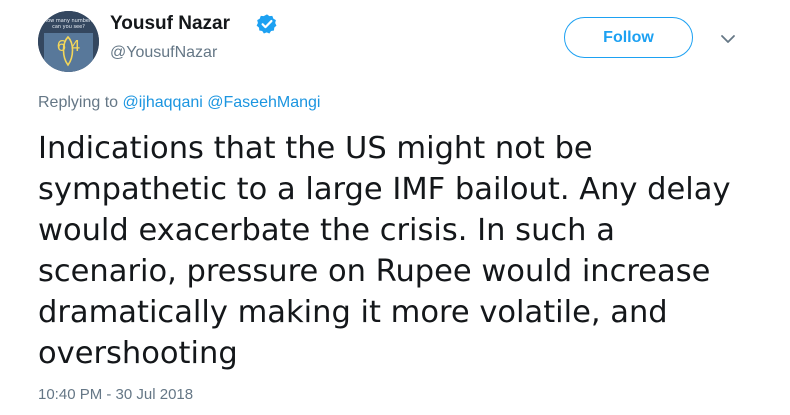 The width and height of the screenshot is (790, 415). I want to click on user-handle: @YousufNazar, so click(163, 53).